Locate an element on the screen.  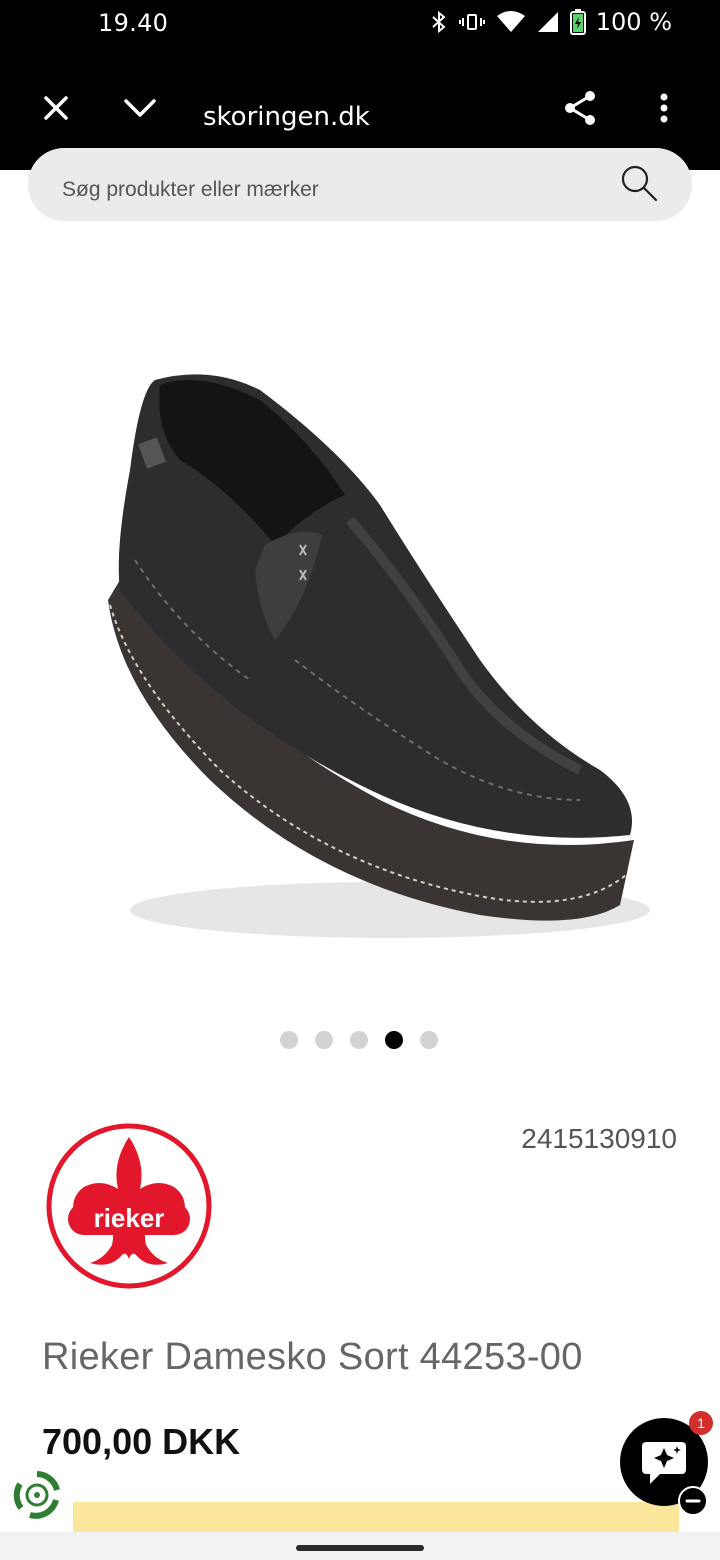
signal-icon is located at coordinates (547, 22).